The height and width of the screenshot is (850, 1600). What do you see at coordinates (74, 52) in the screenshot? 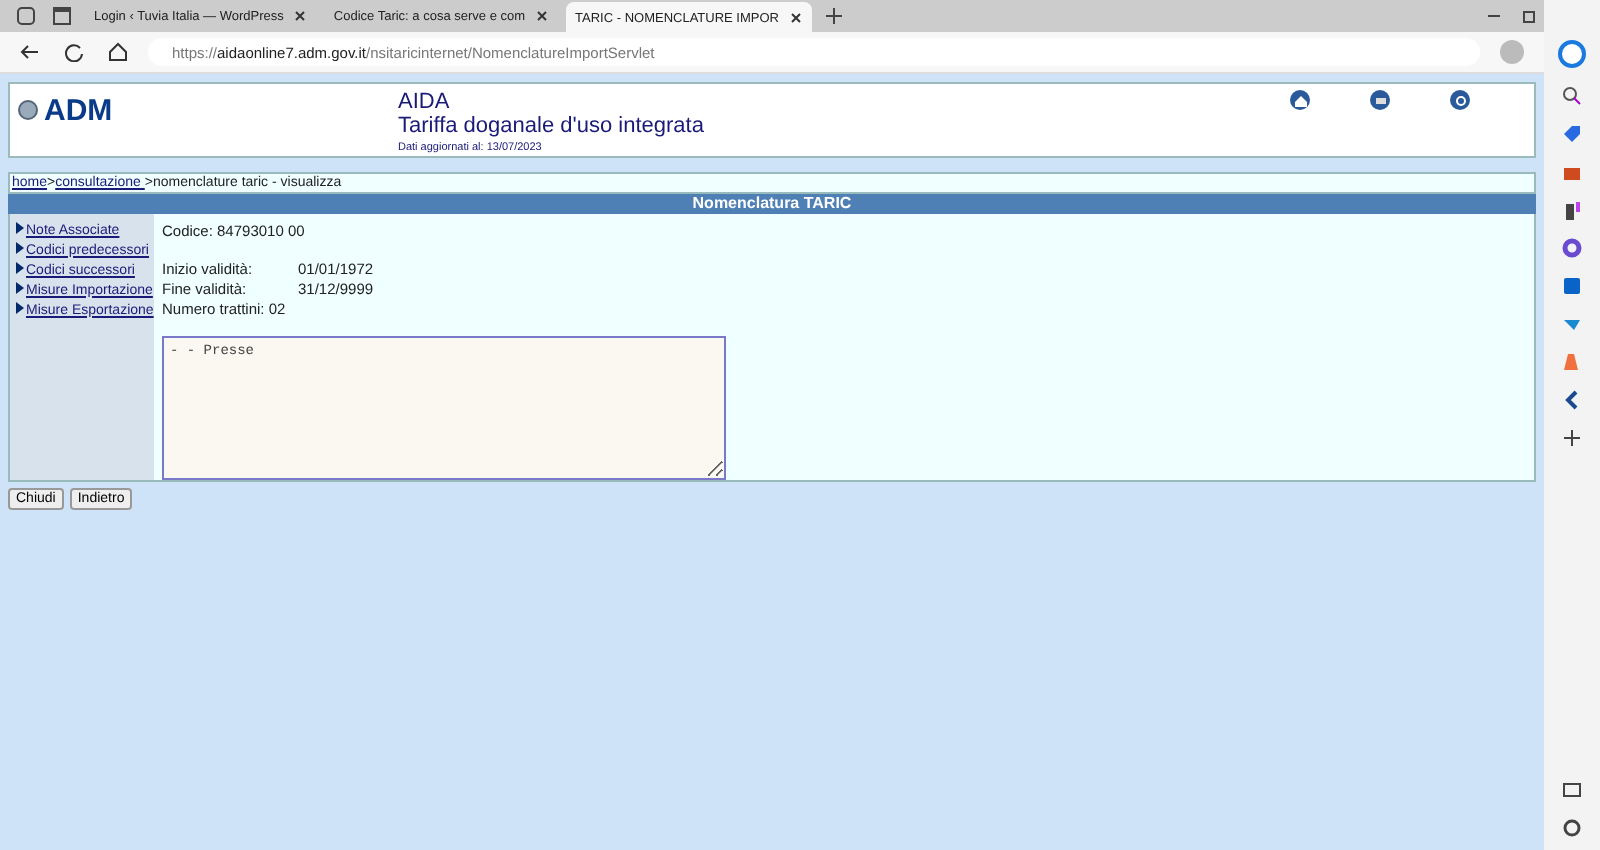
I see `refresh-icon` at bounding box center [74, 52].